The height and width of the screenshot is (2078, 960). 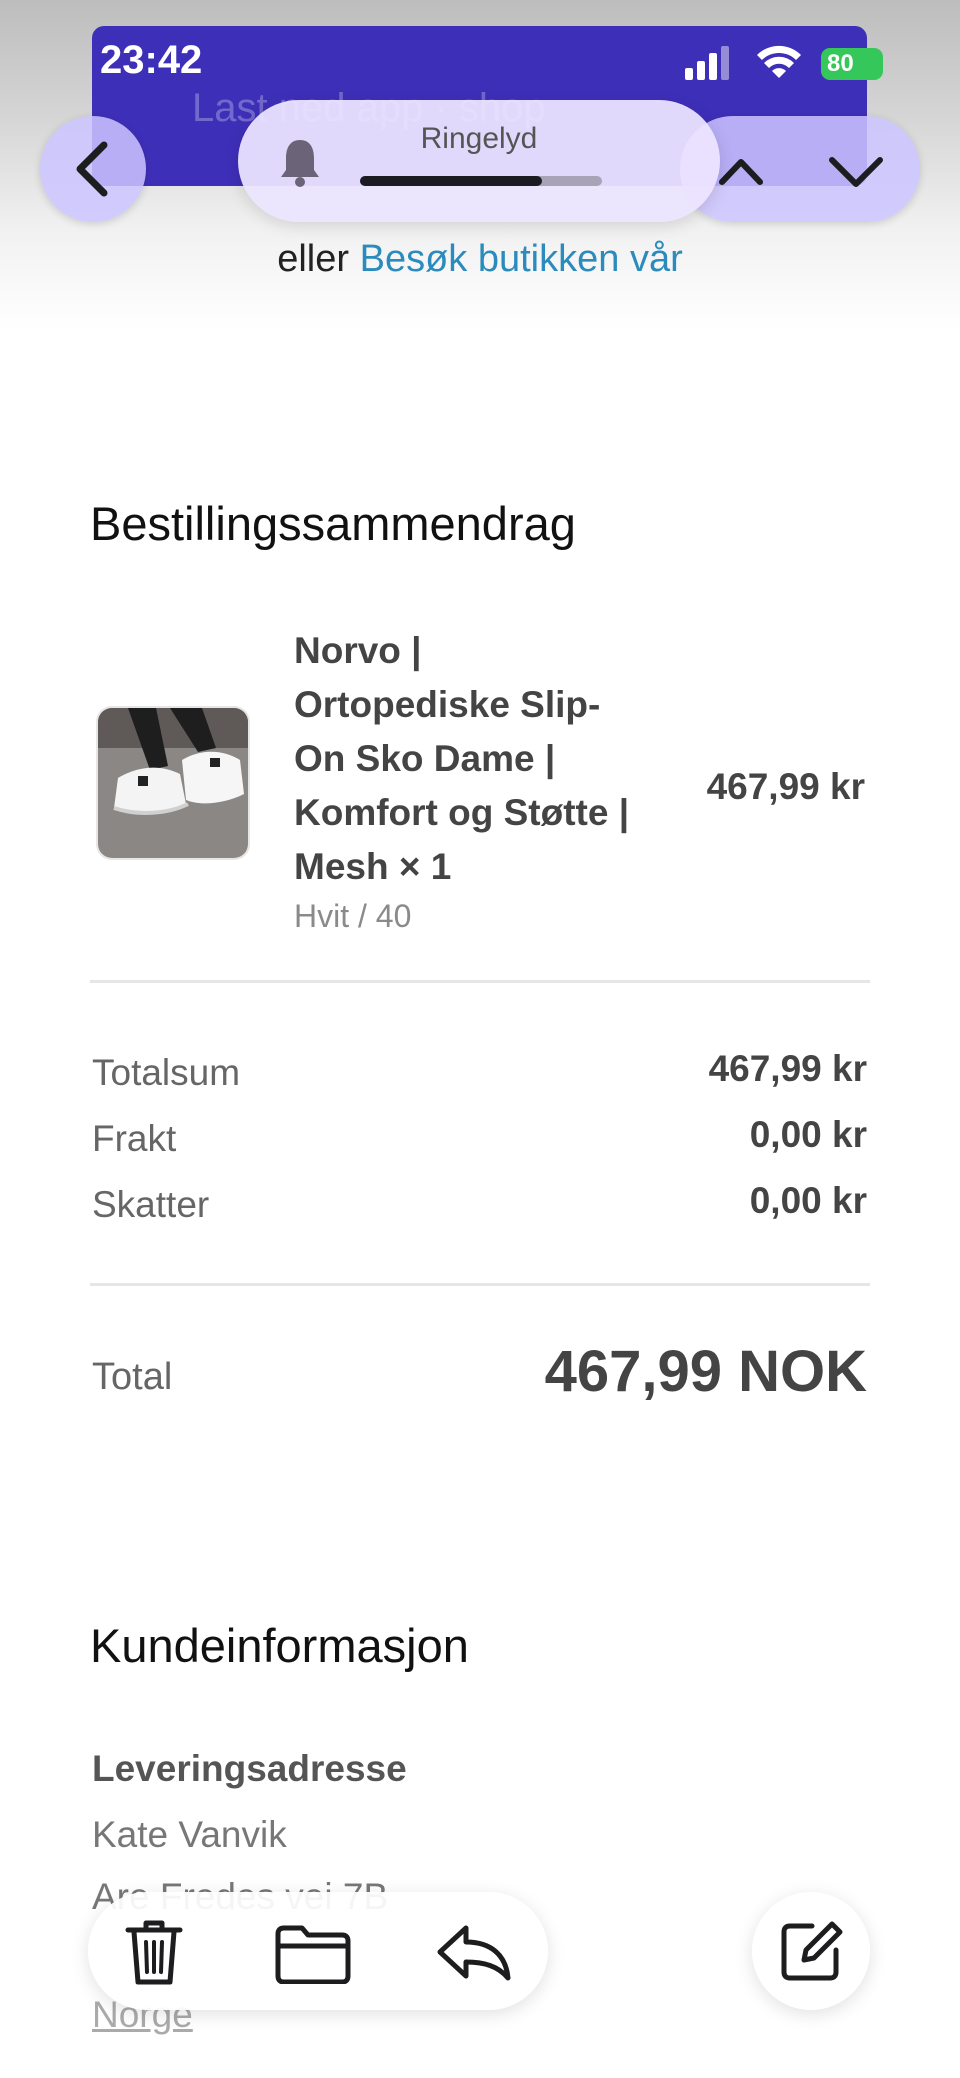 What do you see at coordinates (479, 138) in the screenshot?
I see `volume-label: Ringelyd` at bounding box center [479, 138].